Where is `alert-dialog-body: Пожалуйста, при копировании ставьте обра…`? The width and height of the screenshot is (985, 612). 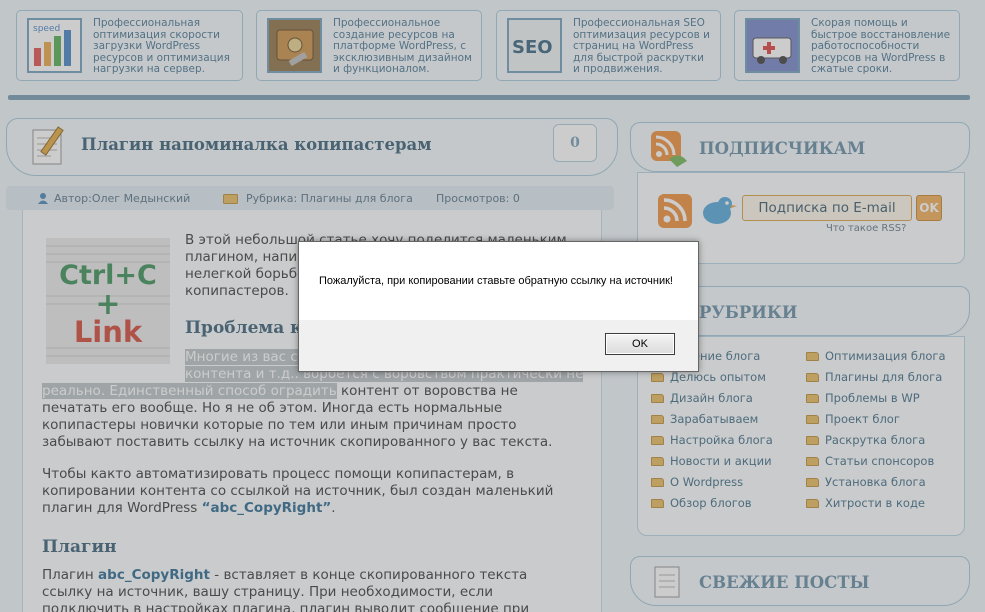 alert-dialog-body: Пожалуйста, при копировании ставьте обра… is located at coordinates (498, 281).